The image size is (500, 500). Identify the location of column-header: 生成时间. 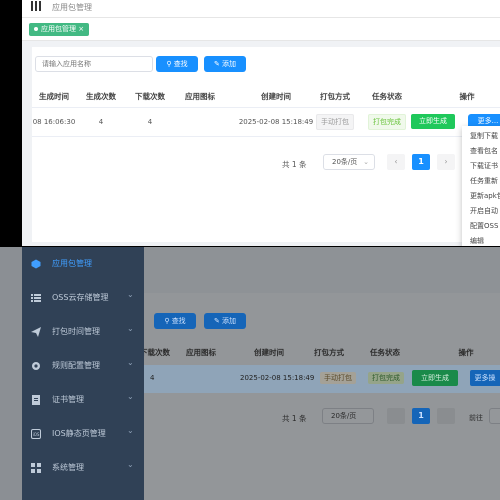
(54, 97).